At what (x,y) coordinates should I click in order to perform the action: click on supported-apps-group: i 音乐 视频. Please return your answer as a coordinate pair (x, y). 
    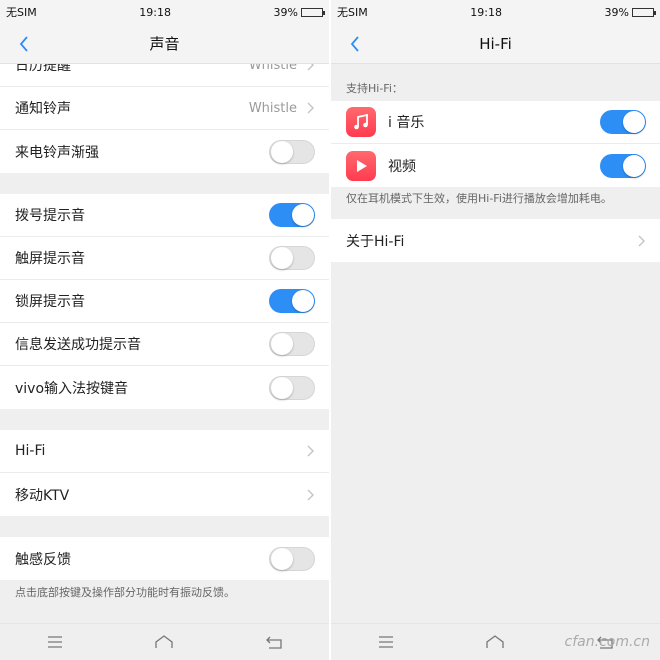
    Looking at the image, I should click on (495, 144).